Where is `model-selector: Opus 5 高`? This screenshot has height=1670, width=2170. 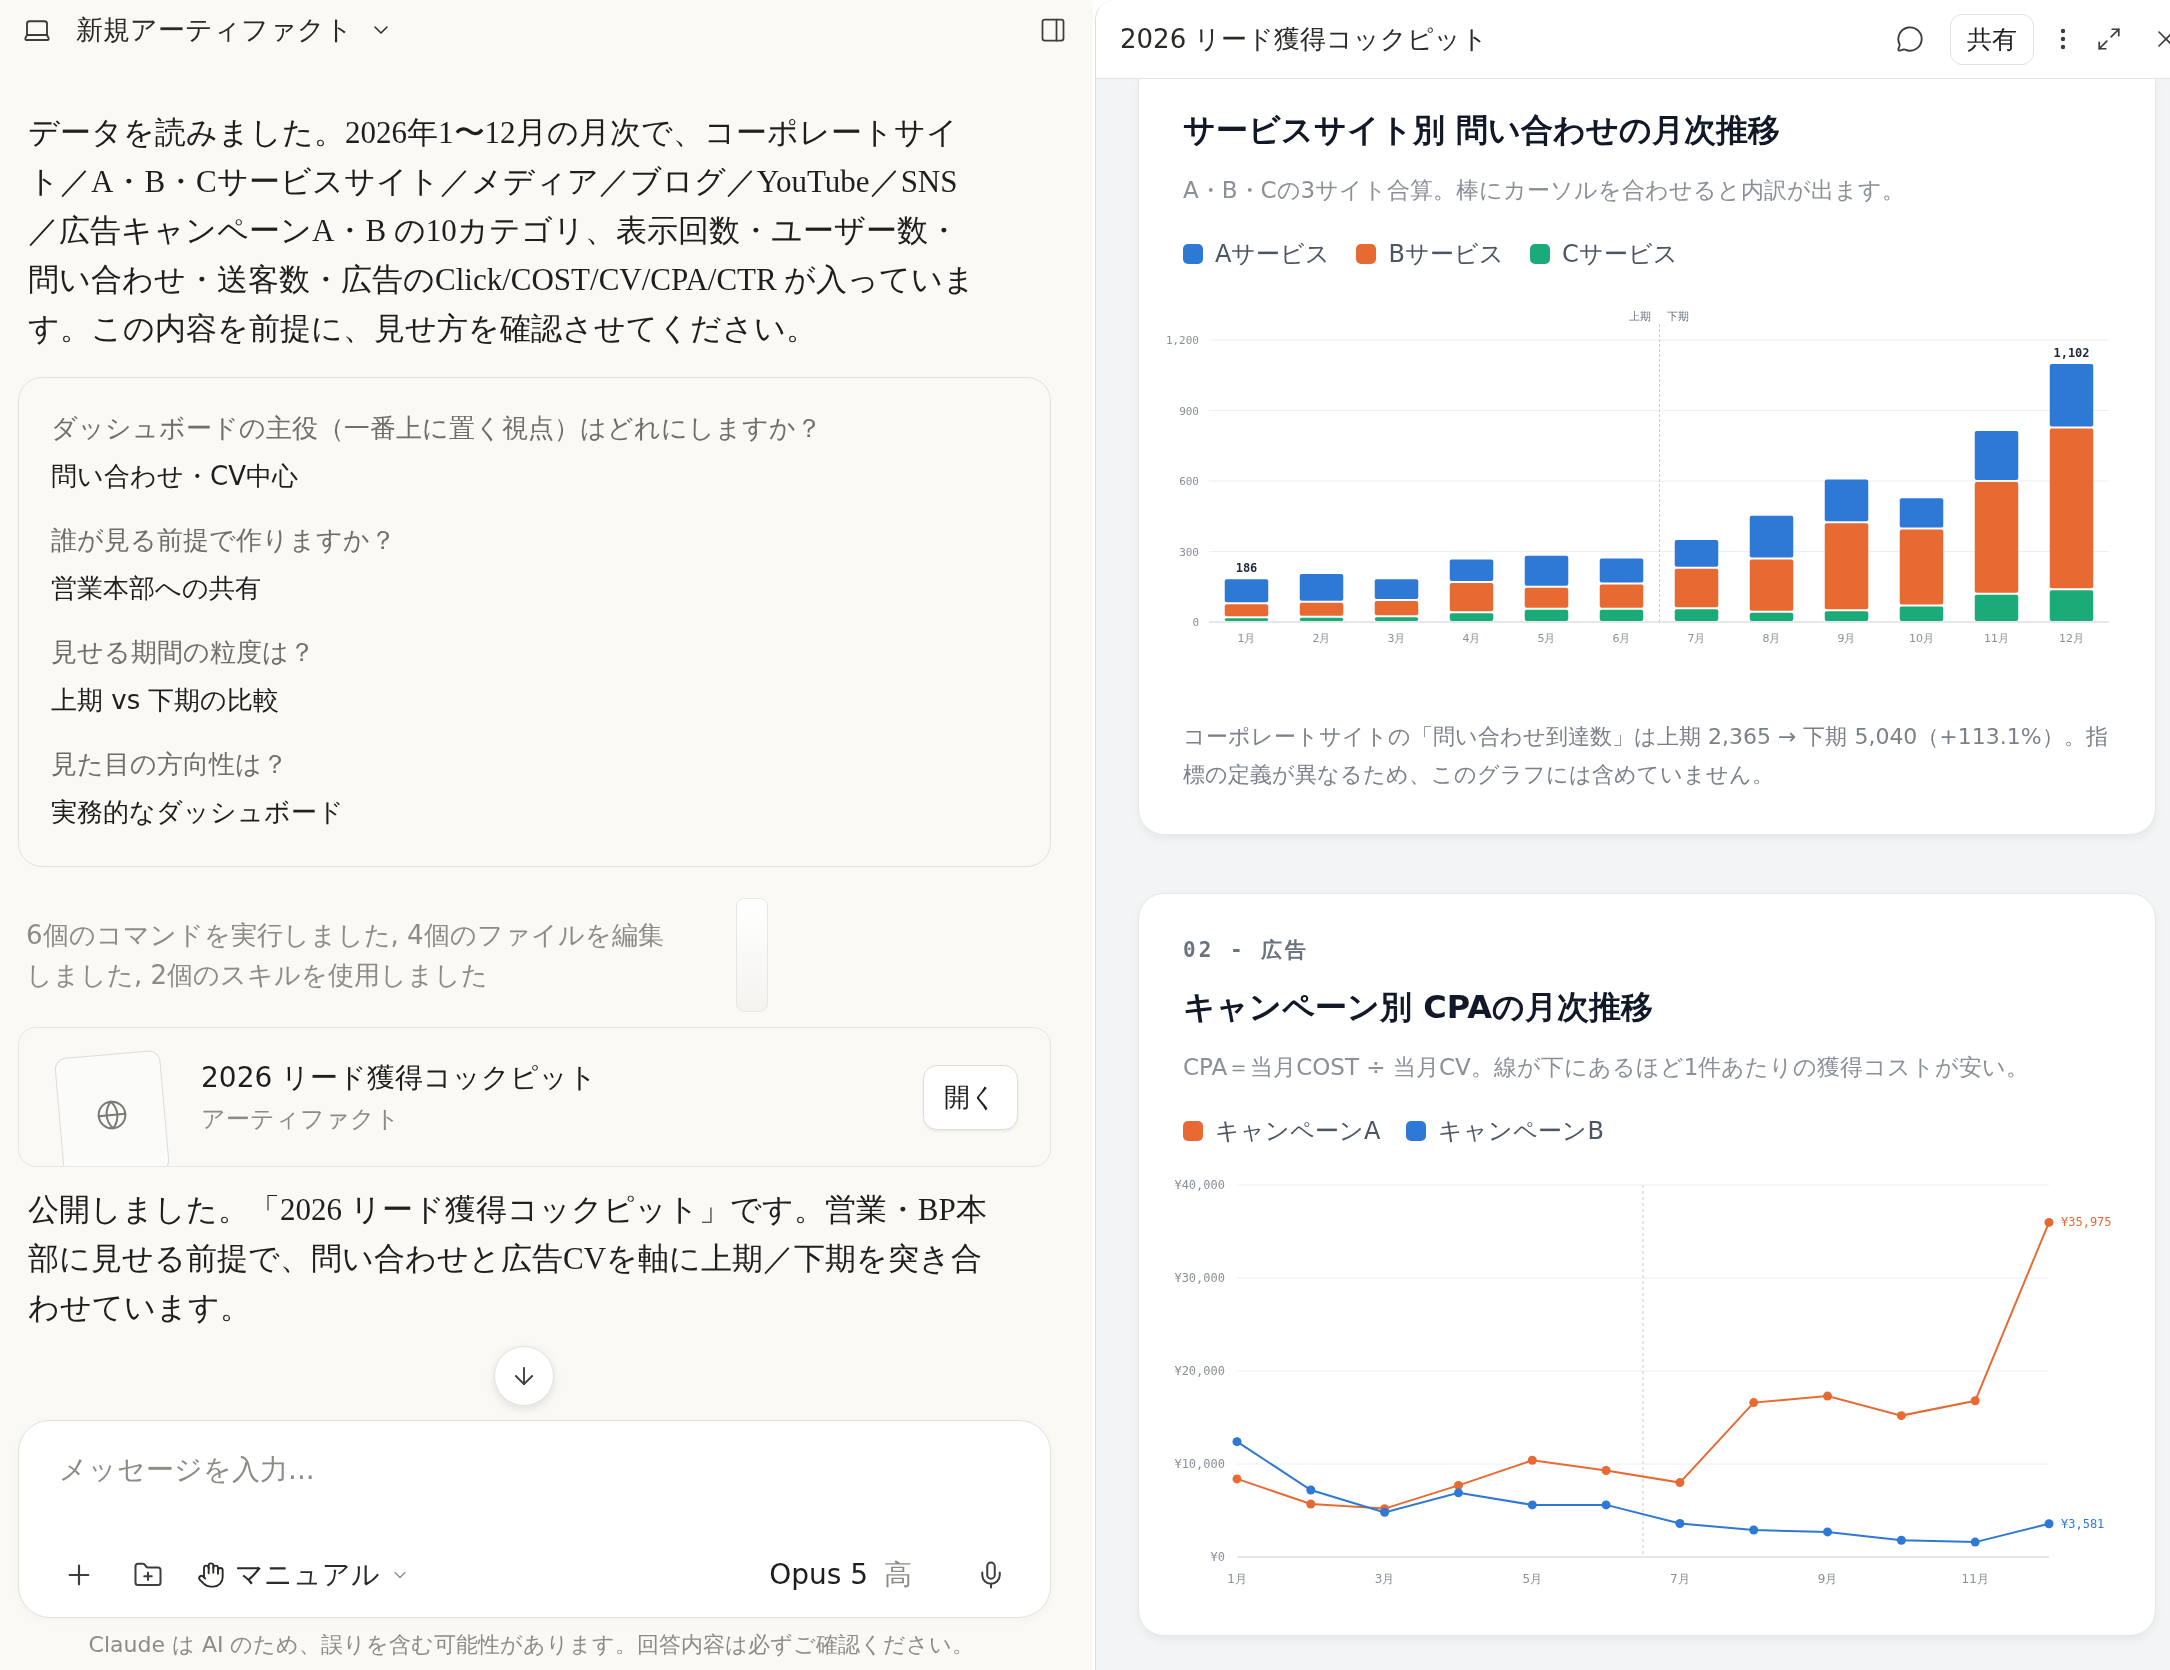 model-selector: Opus 5 高 is located at coordinates (840, 1575).